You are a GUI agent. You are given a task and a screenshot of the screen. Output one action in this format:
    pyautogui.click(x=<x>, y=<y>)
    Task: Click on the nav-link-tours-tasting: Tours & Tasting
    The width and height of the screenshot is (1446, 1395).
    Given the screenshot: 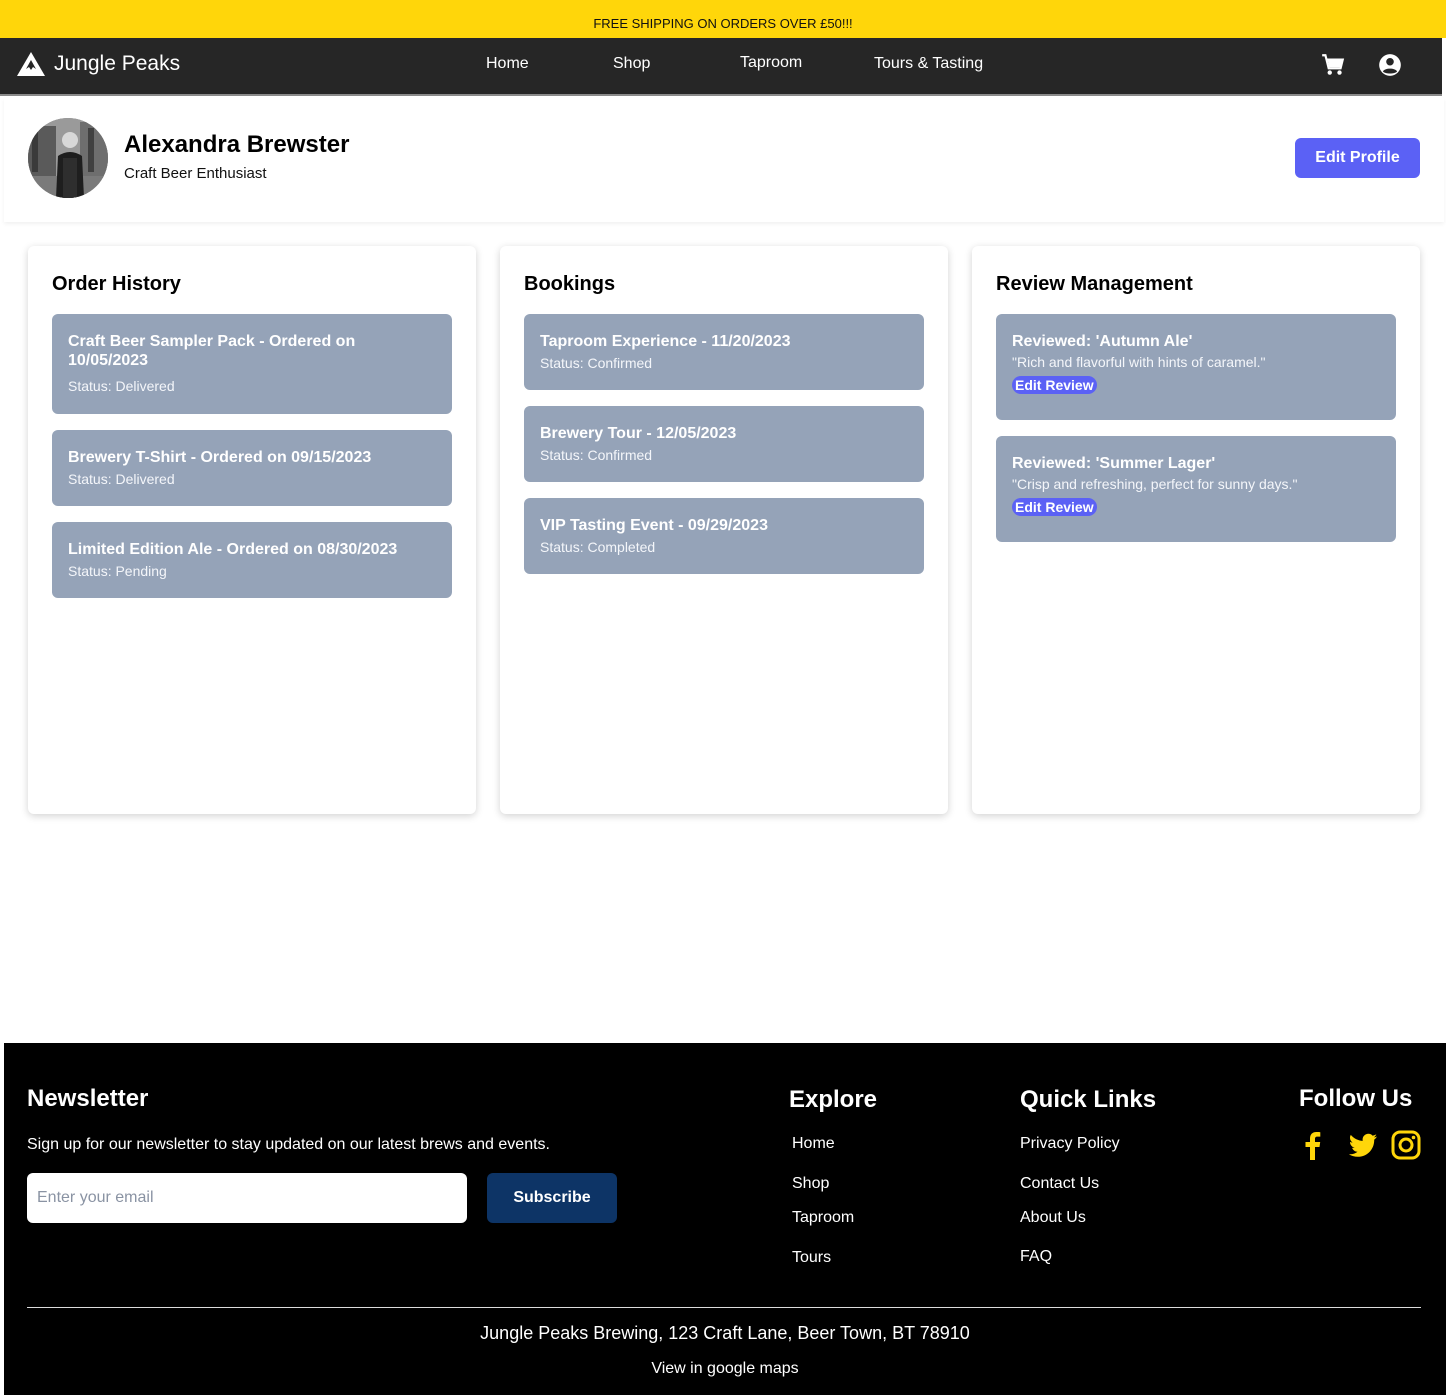 What is the action you would take?
    pyautogui.click(x=928, y=64)
    